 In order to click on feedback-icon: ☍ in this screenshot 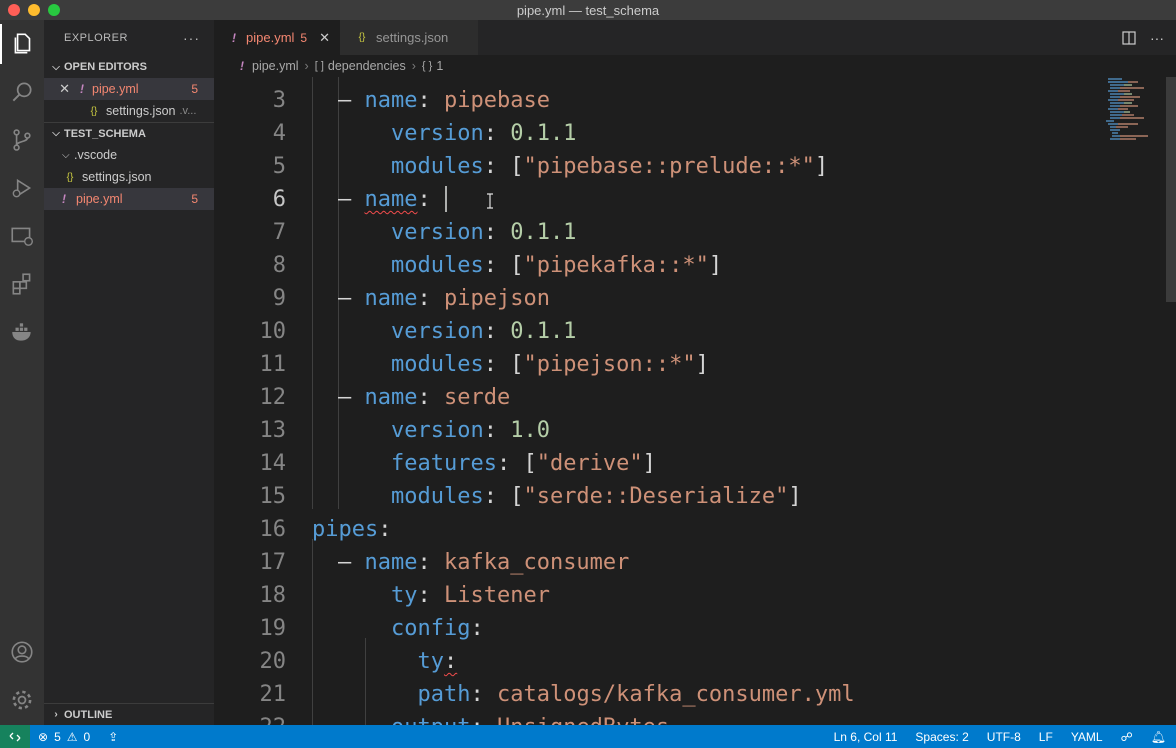, I will do `click(1127, 737)`.